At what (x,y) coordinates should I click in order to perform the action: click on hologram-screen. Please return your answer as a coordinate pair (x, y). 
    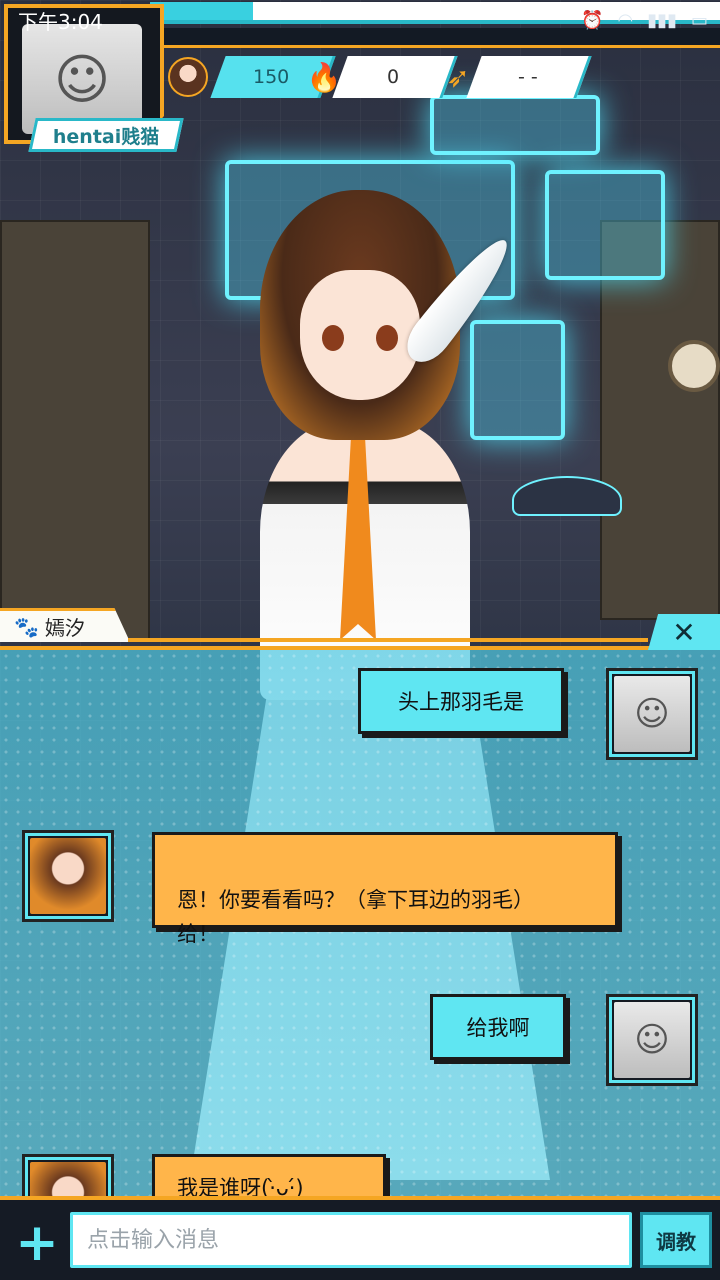
    Looking at the image, I should click on (515, 125).